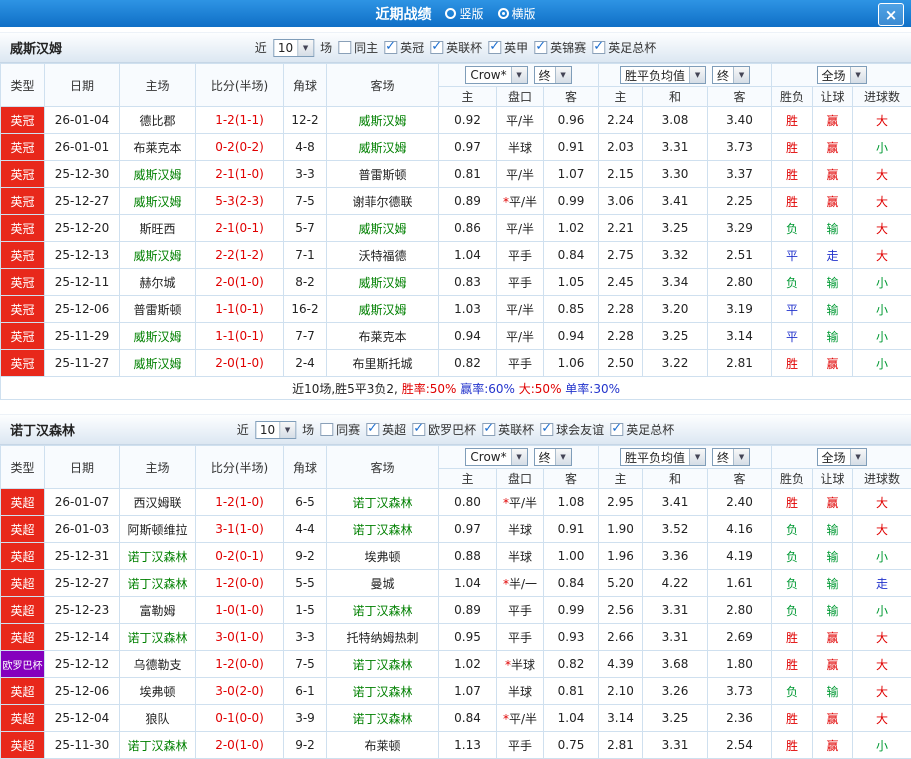  What do you see at coordinates (740, 691) in the screenshot?
I see `avg-away: 3.73` at bounding box center [740, 691].